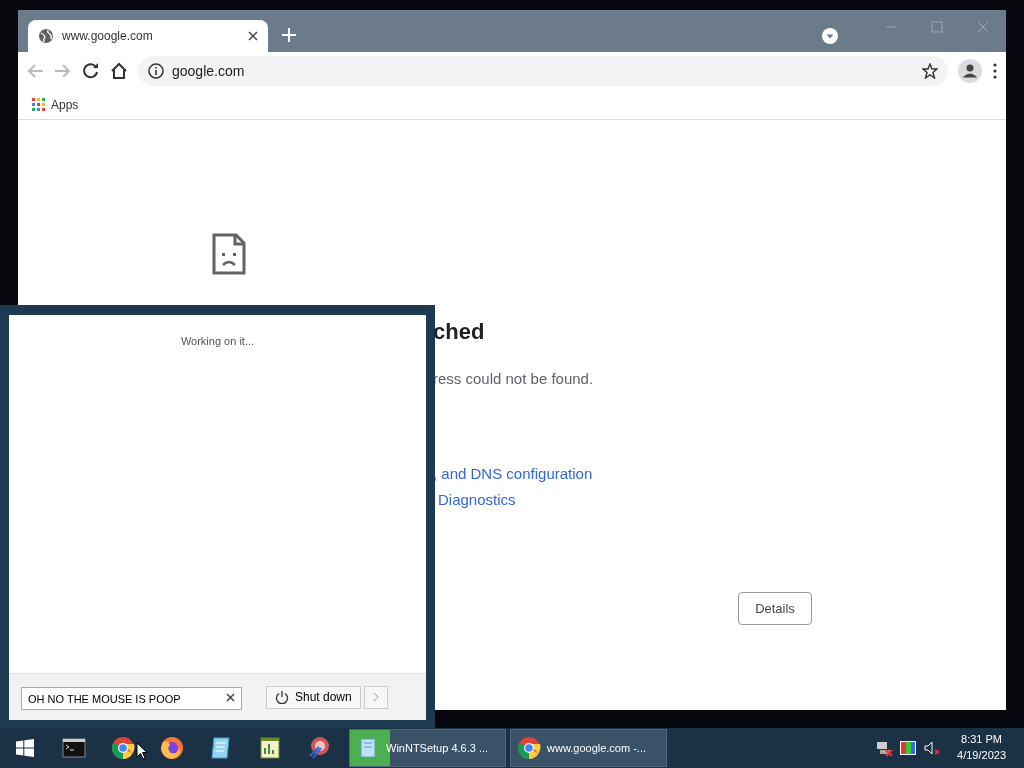 Image resolution: width=1024 pixels, height=768 pixels. I want to click on clear-icon, so click(230, 697).